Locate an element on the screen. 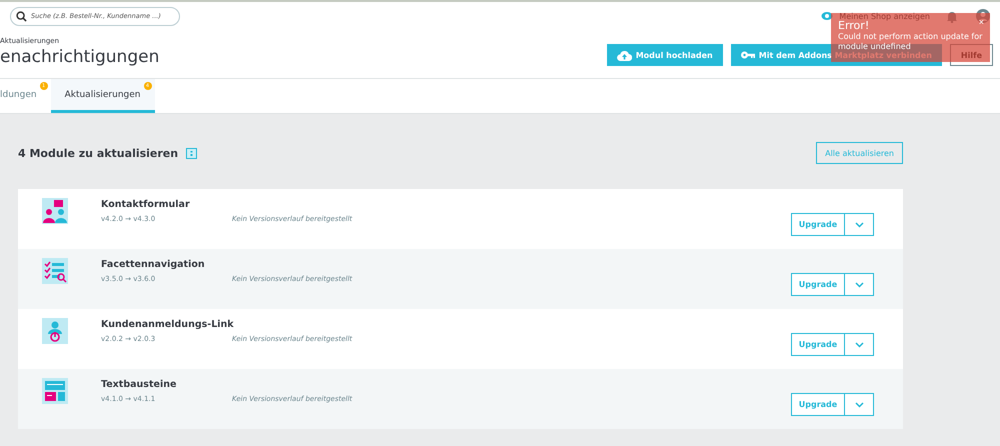 This screenshot has width=1000, height=446. module-name: Facettennavigation is located at coordinates (153, 264).